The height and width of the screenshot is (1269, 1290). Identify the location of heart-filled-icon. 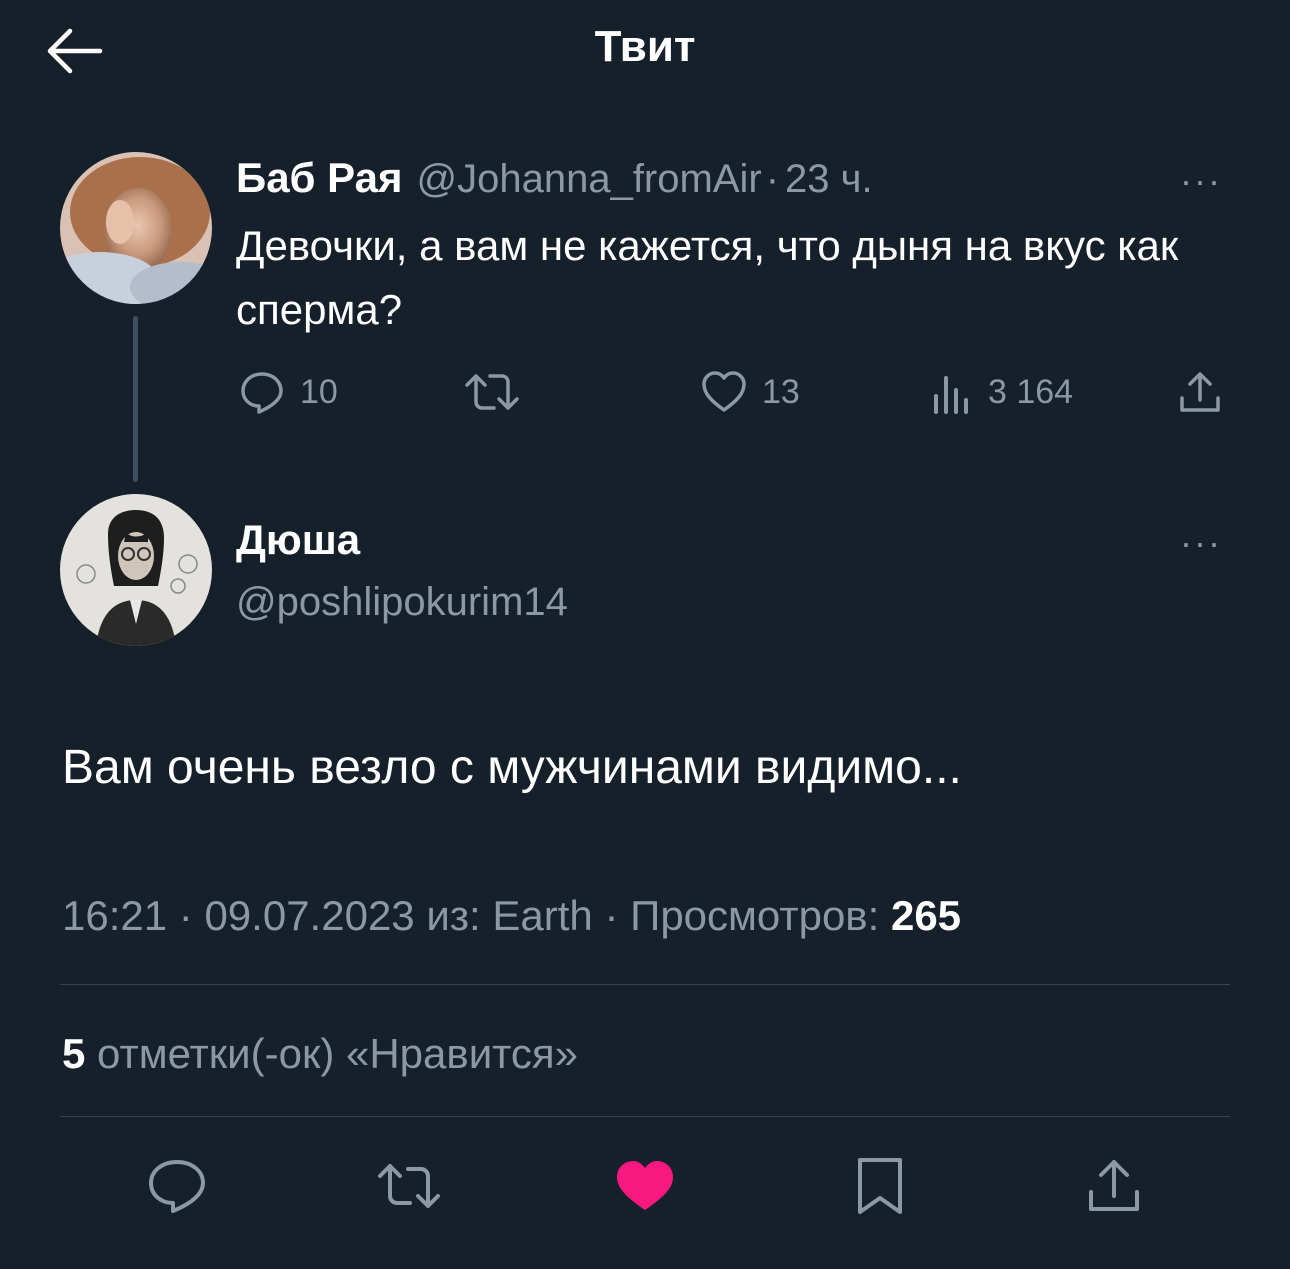
(645, 1185).